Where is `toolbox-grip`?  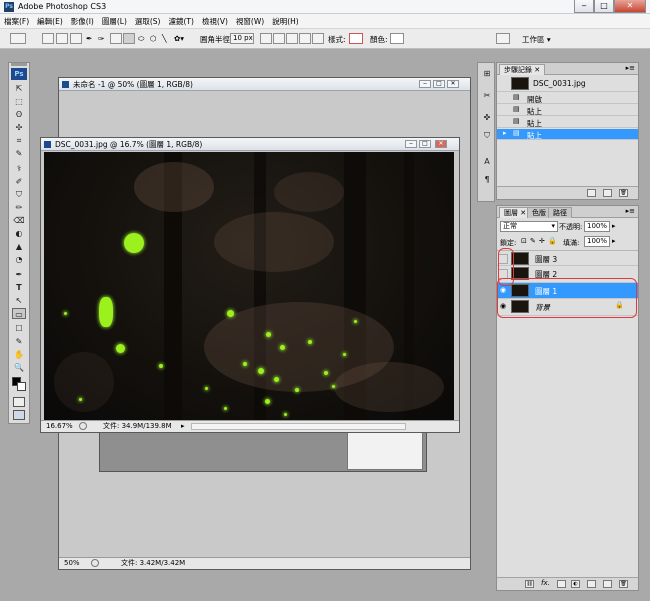
toolbox-grip is located at coordinates (19, 64).